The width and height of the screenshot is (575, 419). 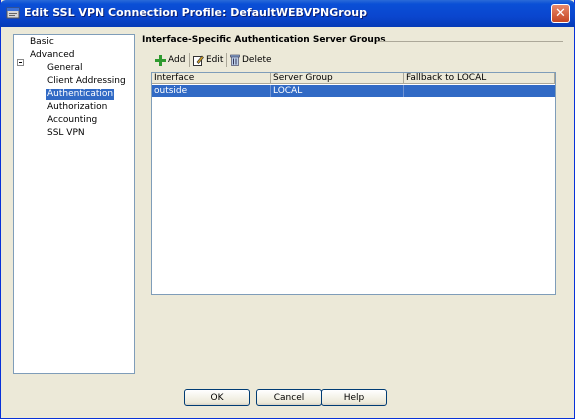 I want to click on ok-button: OK, so click(x=217, y=397).